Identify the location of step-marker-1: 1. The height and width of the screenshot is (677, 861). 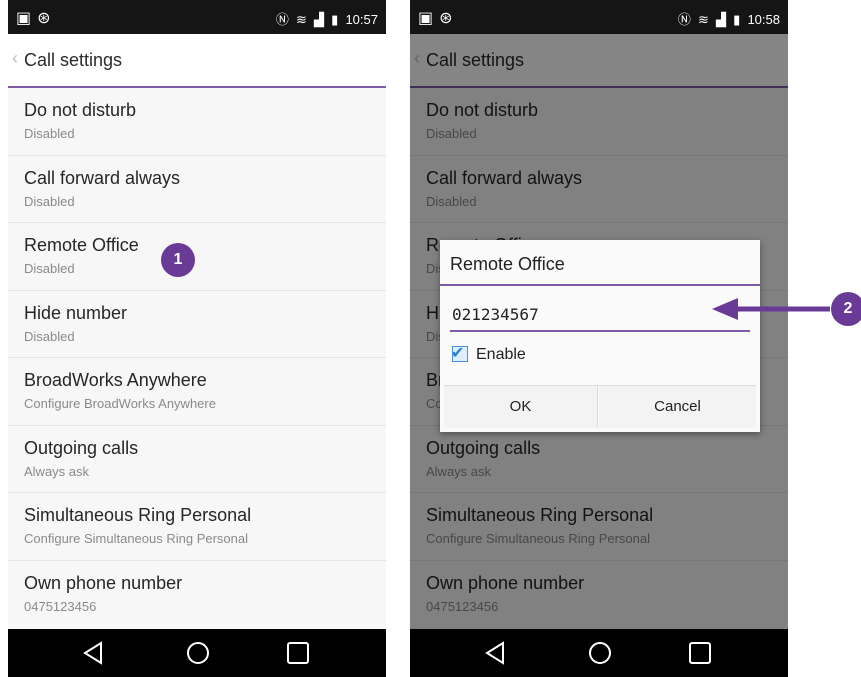
(178, 260).